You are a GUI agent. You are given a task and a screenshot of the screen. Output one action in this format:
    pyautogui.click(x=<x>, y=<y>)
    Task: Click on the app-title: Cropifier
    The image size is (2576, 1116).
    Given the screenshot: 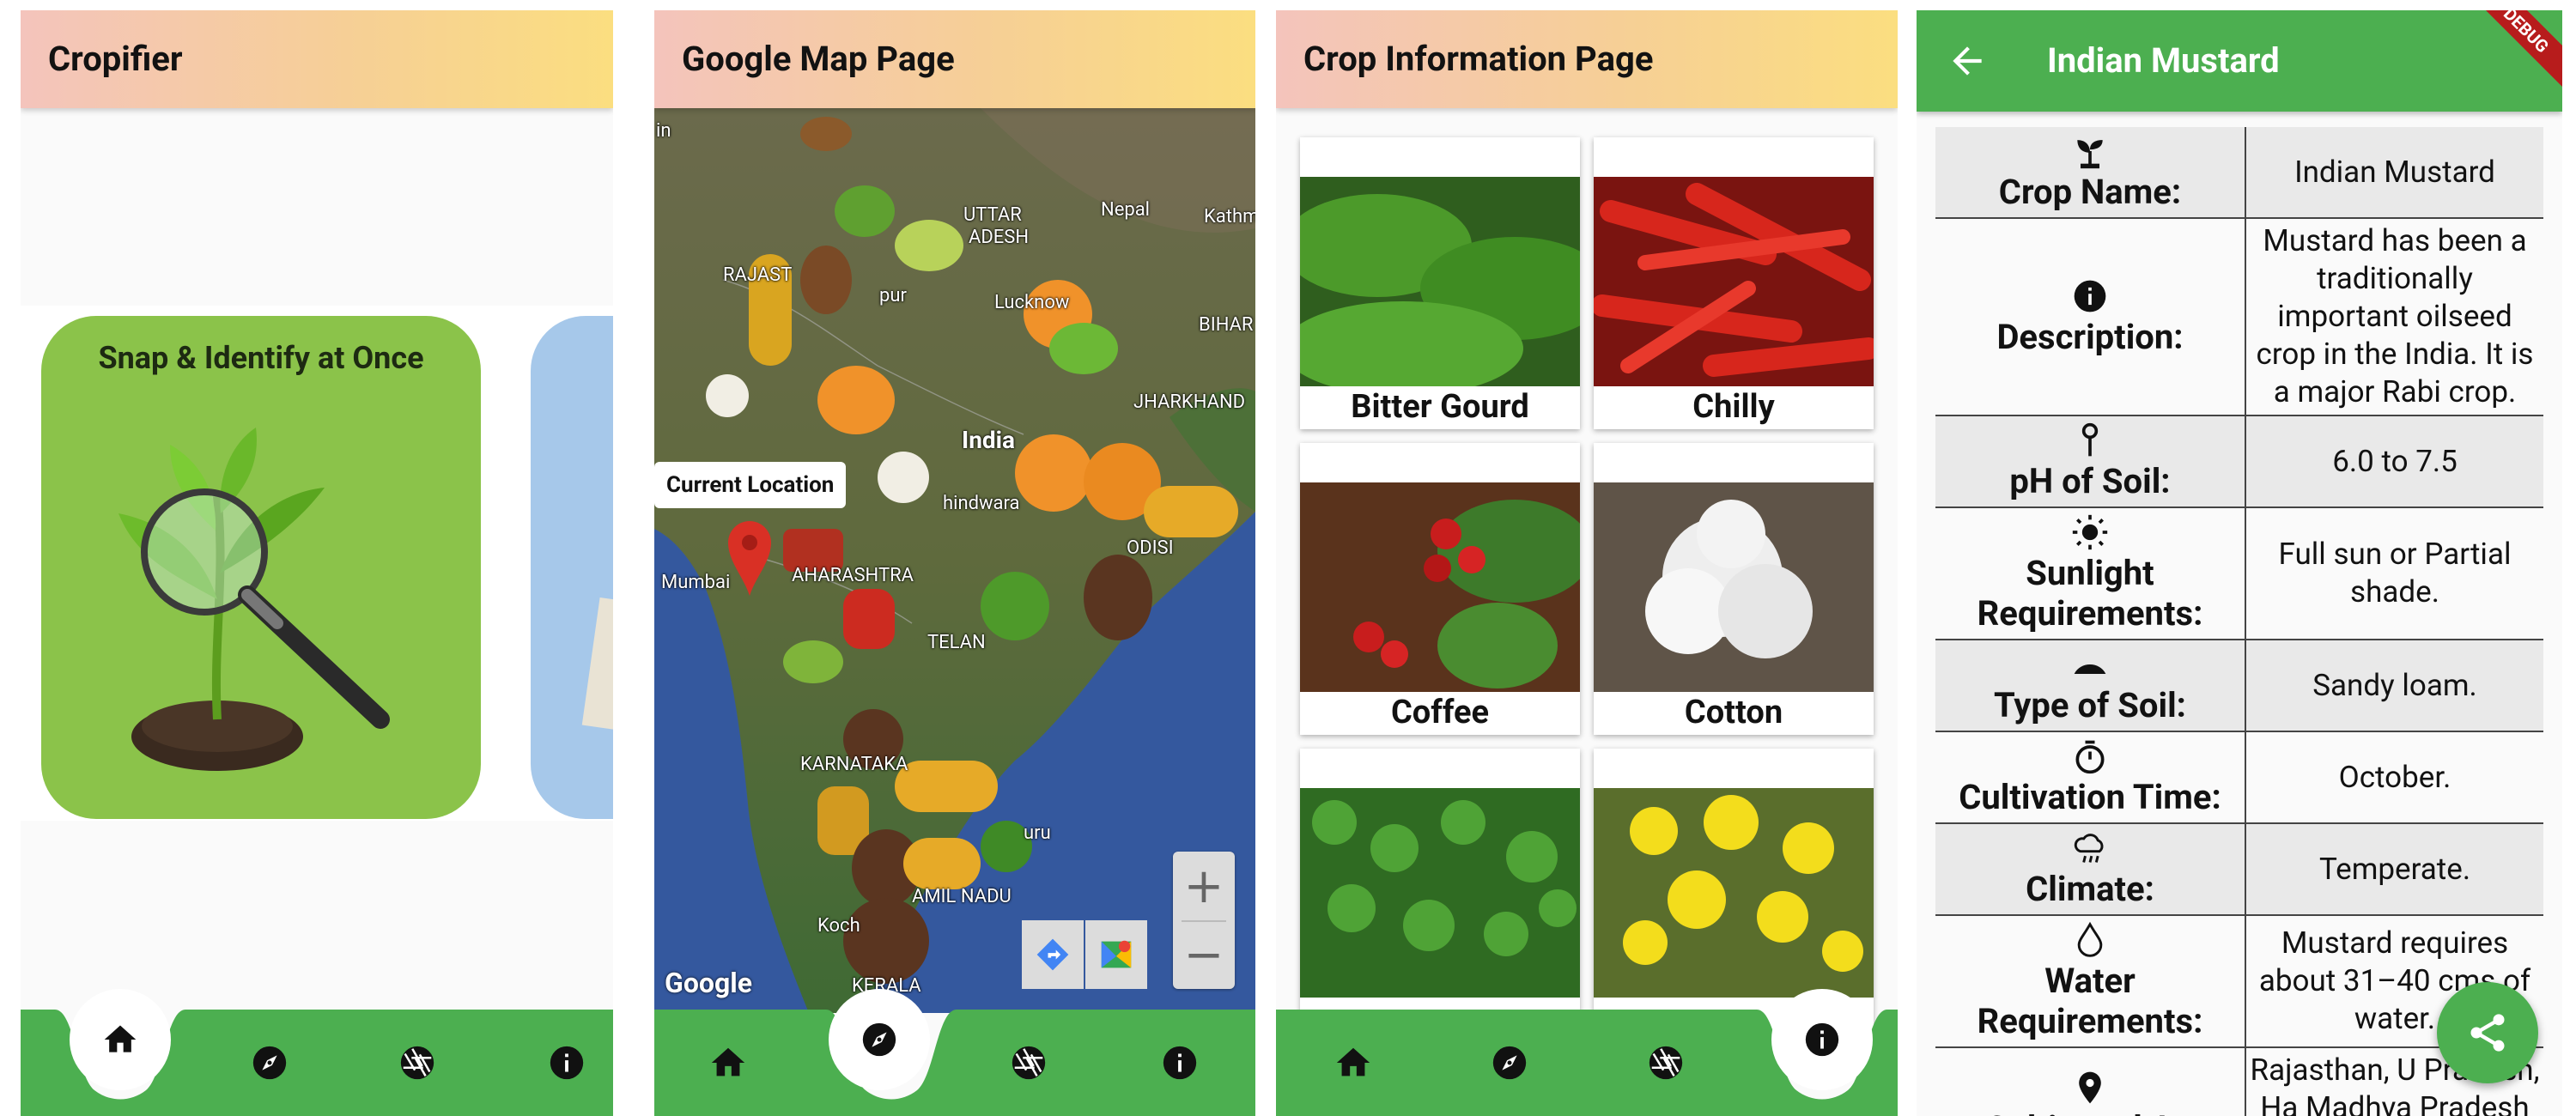 What is the action you would take?
    pyautogui.click(x=116, y=59)
    